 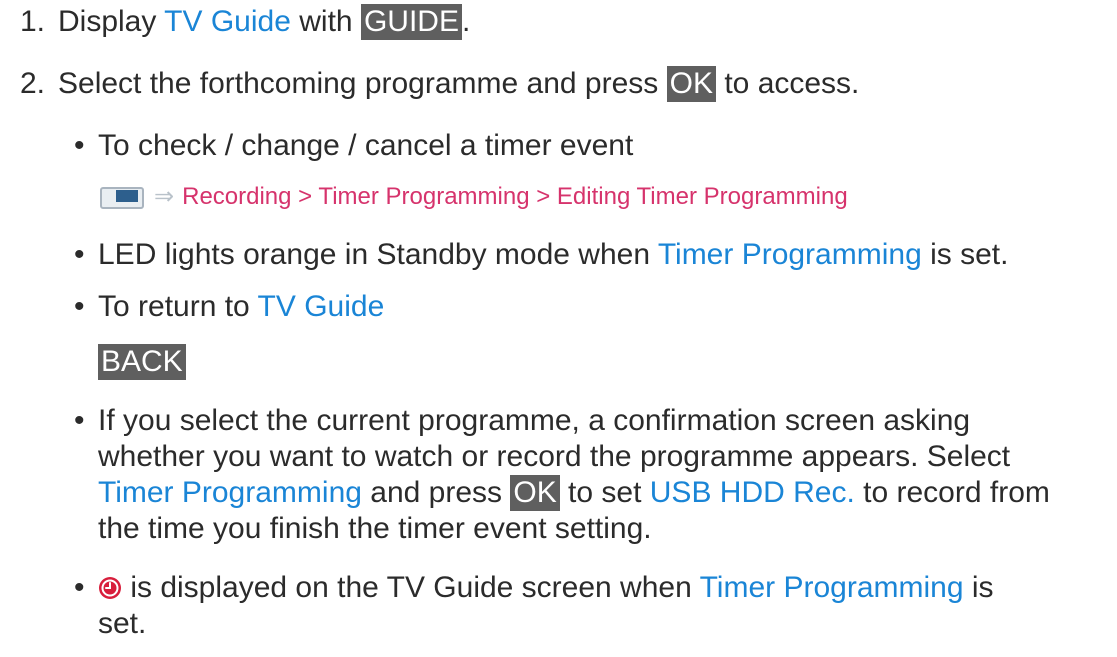 What do you see at coordinates (411, 587) in the screenshot?
I see `bullet-text: is displayed on the TV Guide screen when` at bounding box center [411, 587].